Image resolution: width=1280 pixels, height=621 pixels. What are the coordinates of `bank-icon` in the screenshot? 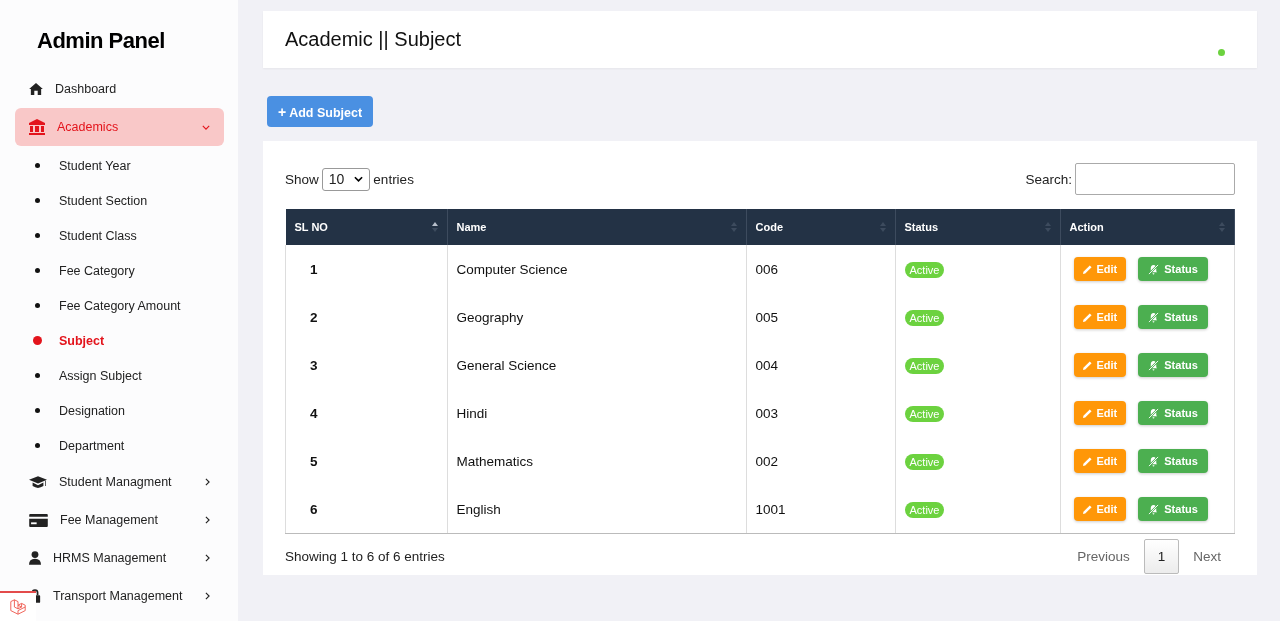 It's located at (37, 127).